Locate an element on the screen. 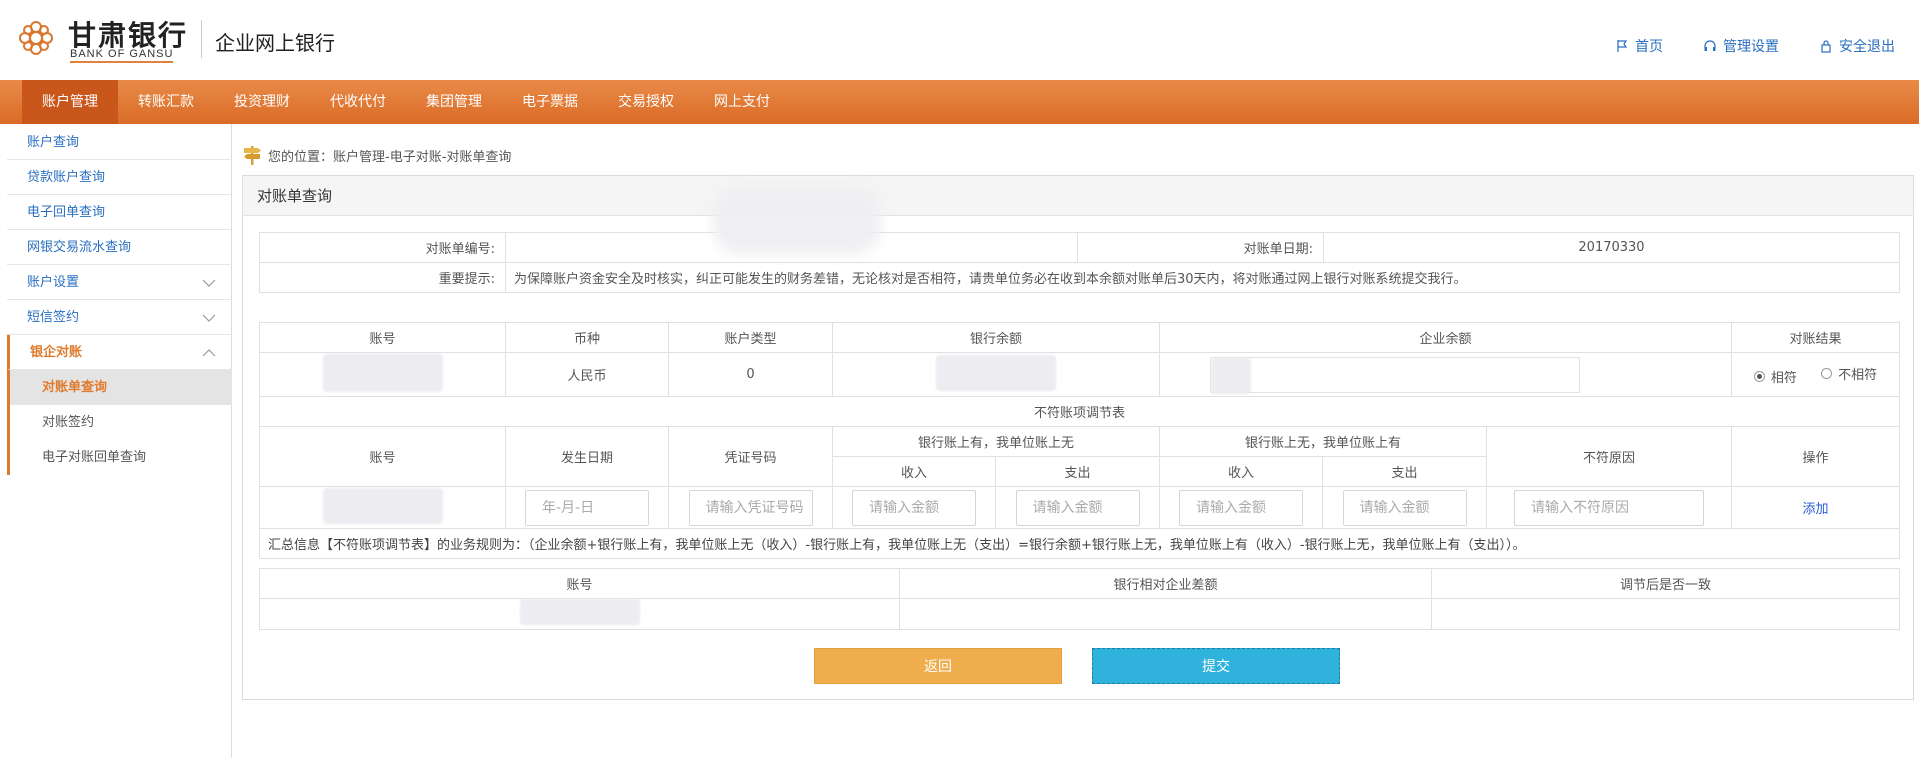 Image resolution: width=1919 pixels, height=758 pixels. result-match-radio: 相符 is located at coordinates (1775, 376).